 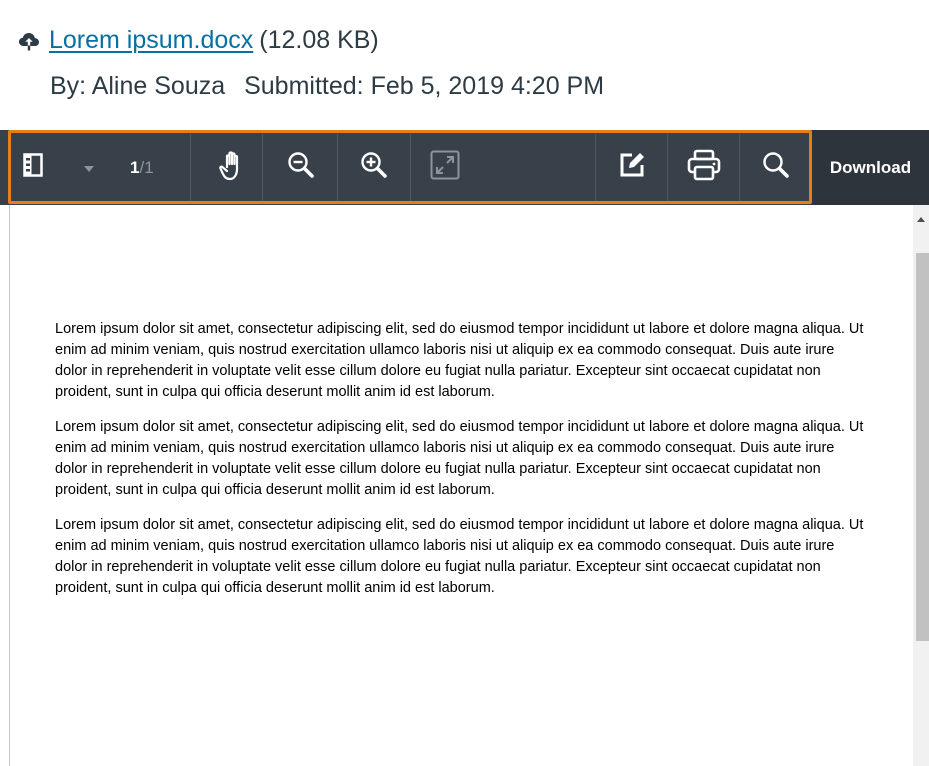 I want to click on zoom-in-icon, so click(x=374, y=167).